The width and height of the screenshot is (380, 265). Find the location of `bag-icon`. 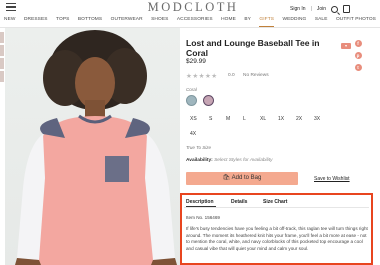

bag-icon is located at coordinates (347, 9).